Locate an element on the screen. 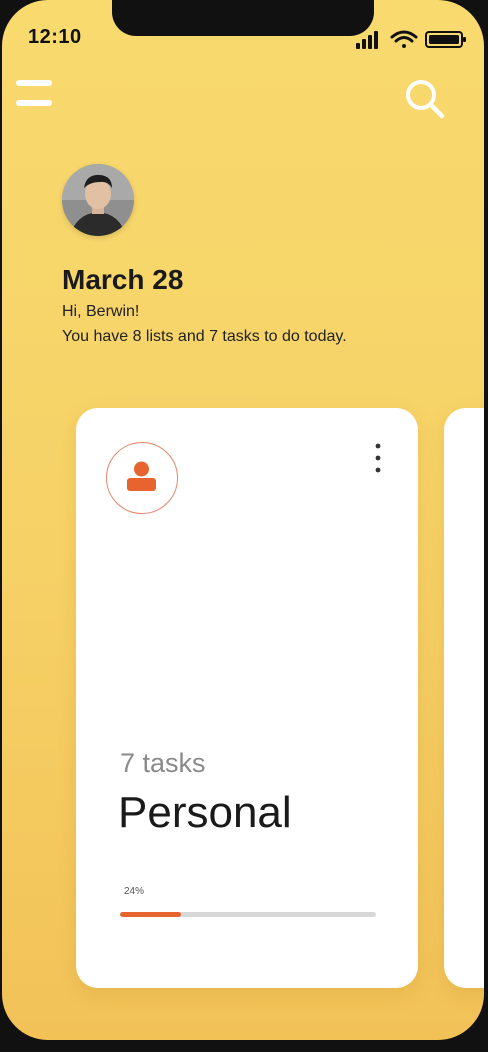  avatar-image is located at coordinates (98, 200).